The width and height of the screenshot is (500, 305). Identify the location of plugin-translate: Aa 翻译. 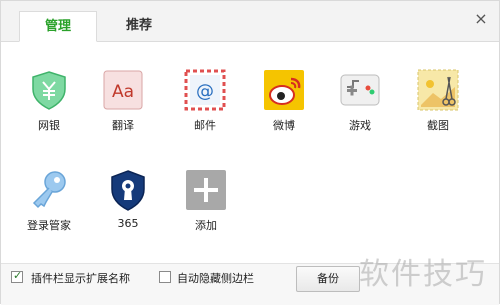
(123, 101).